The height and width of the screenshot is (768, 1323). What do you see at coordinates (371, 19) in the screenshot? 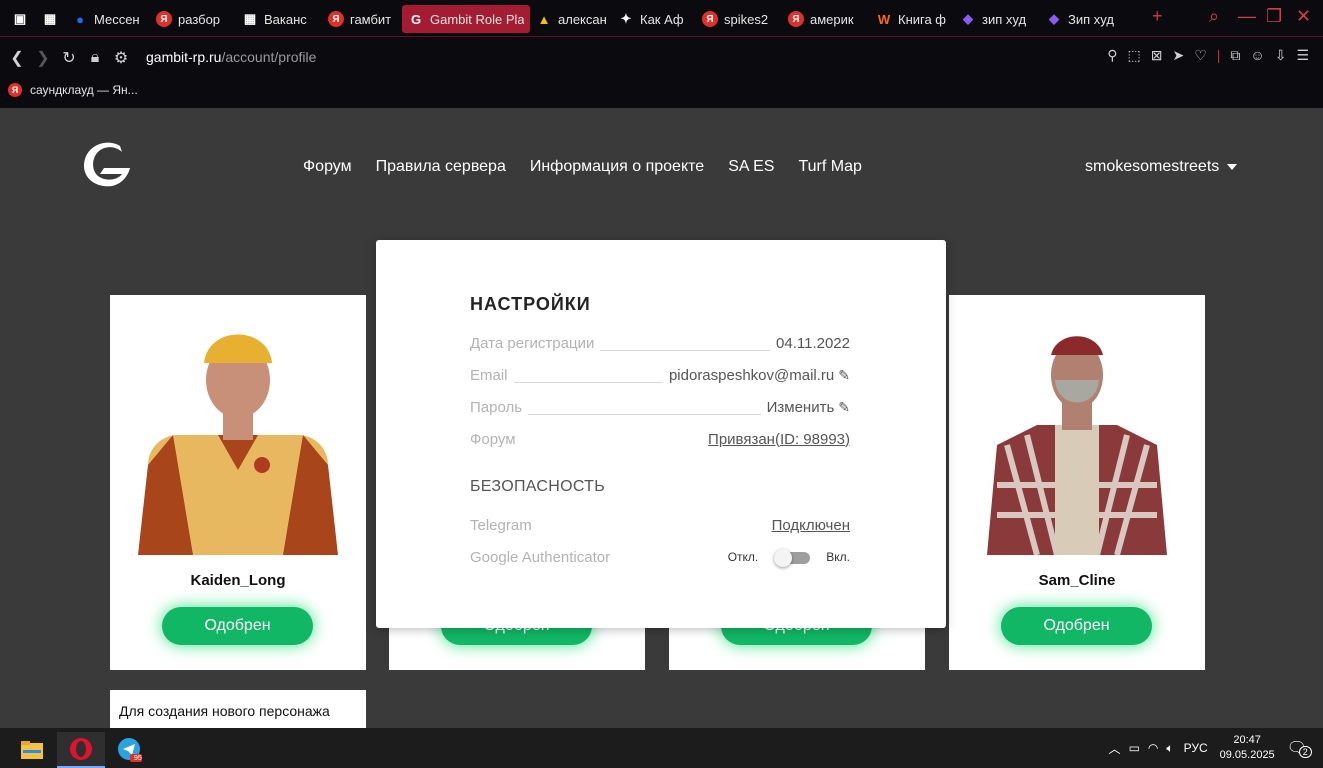
I see `tab-label: гамбит` at bounding box center [371, 19].